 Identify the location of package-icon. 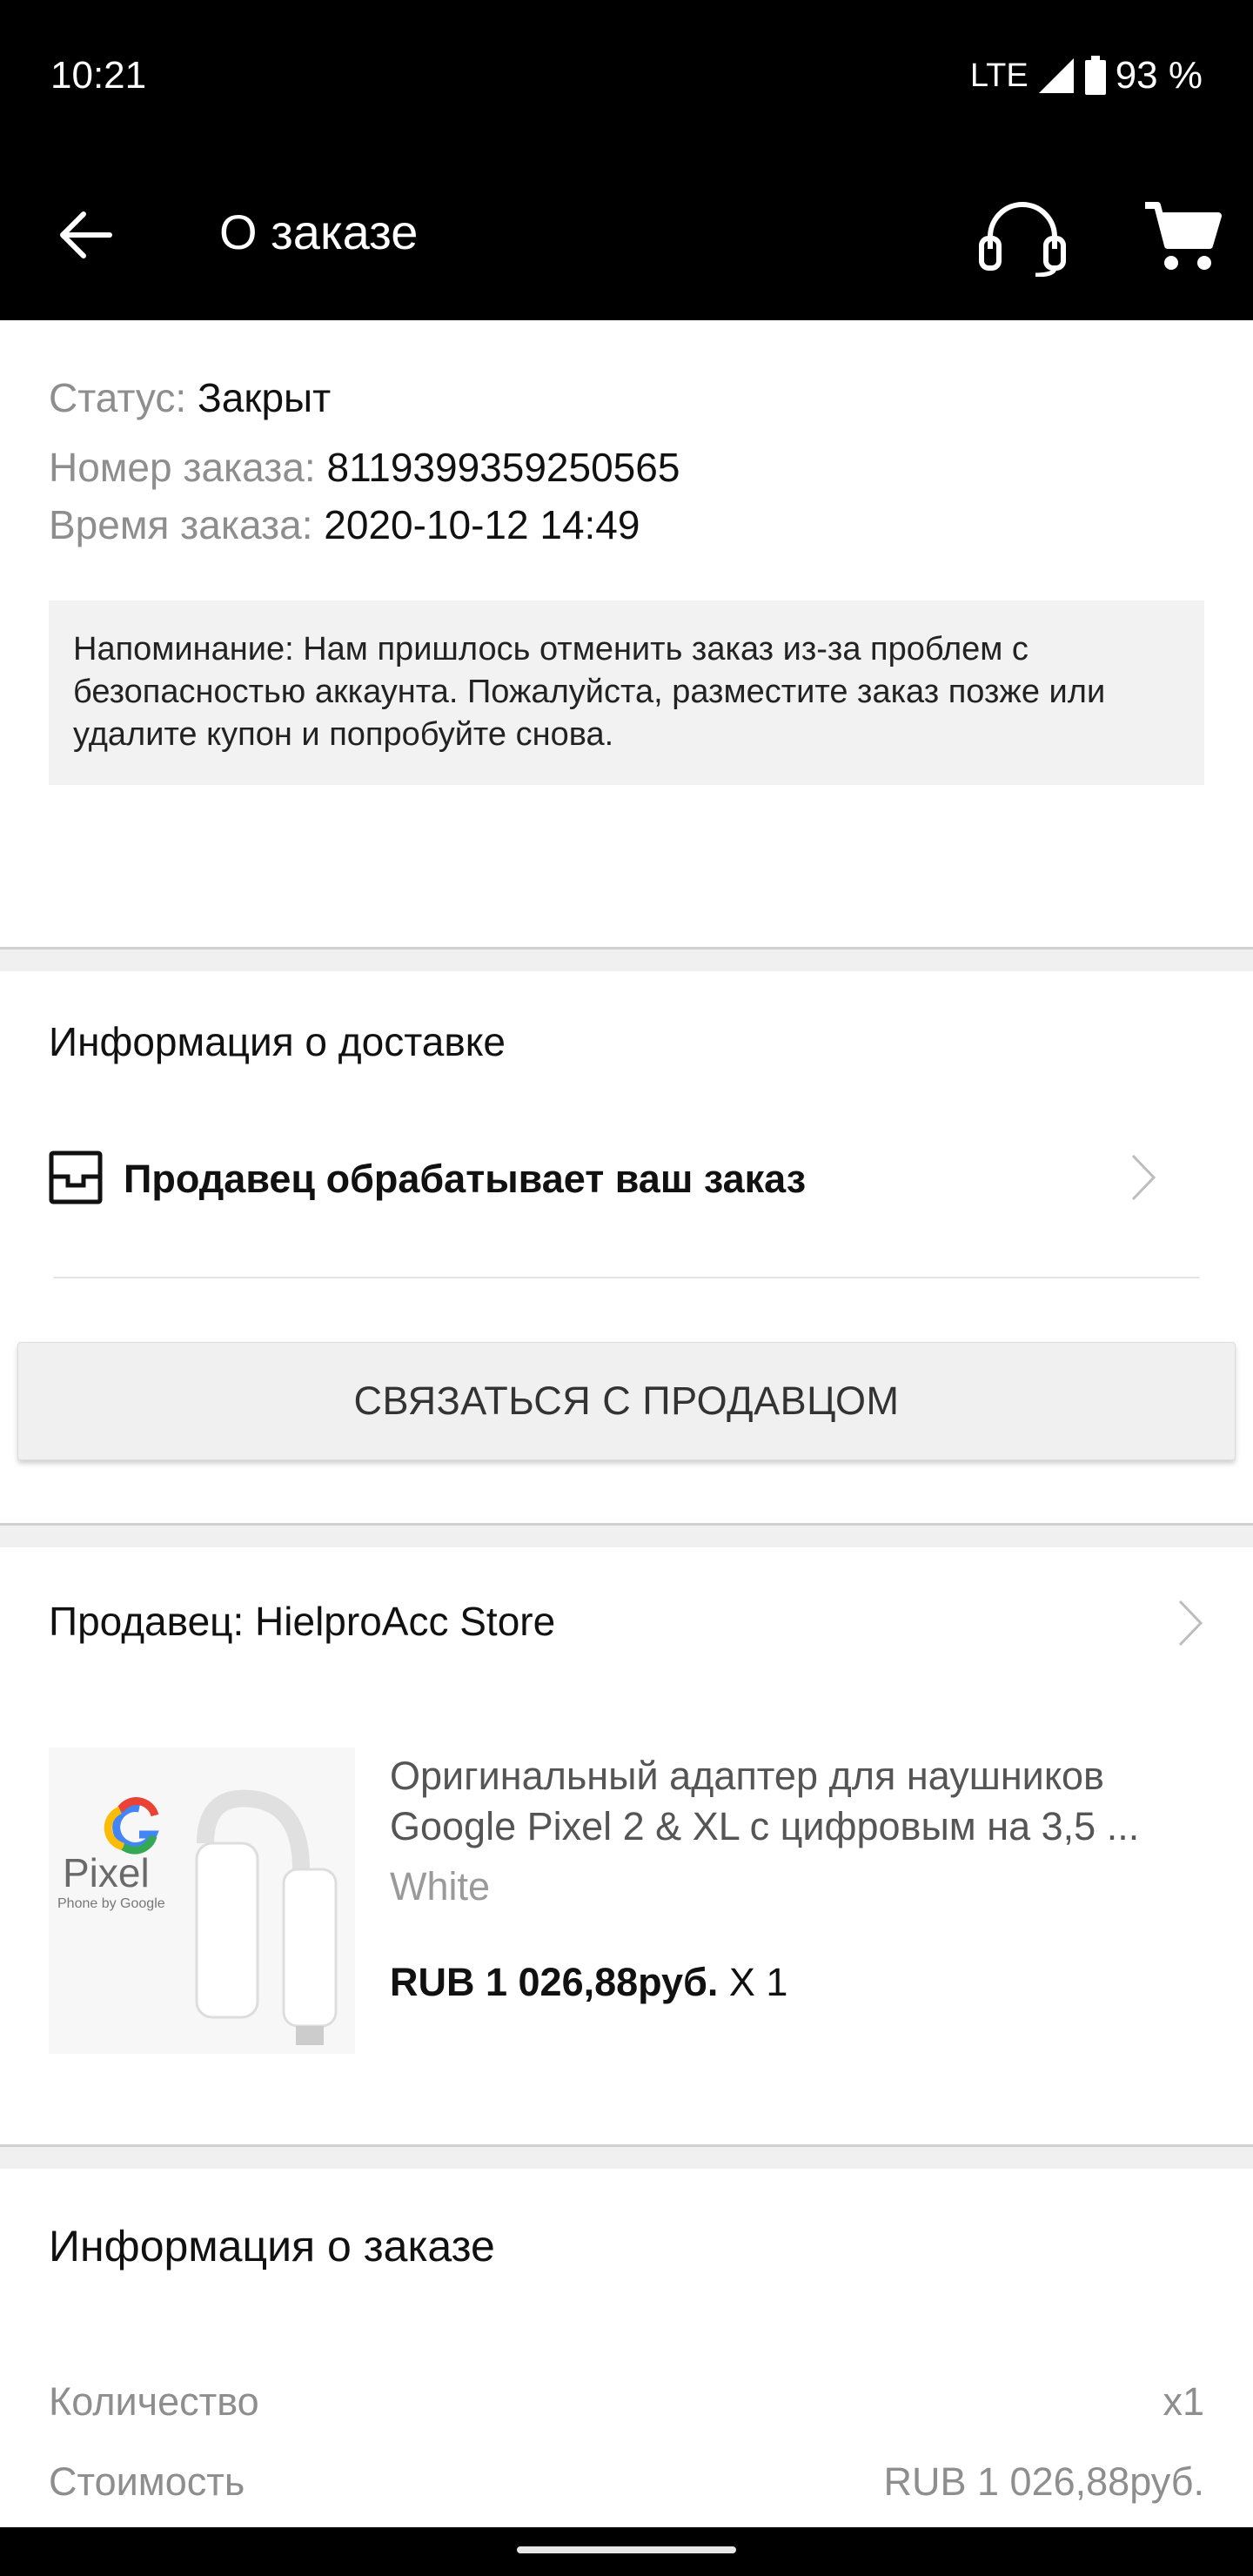
(76, 1179).